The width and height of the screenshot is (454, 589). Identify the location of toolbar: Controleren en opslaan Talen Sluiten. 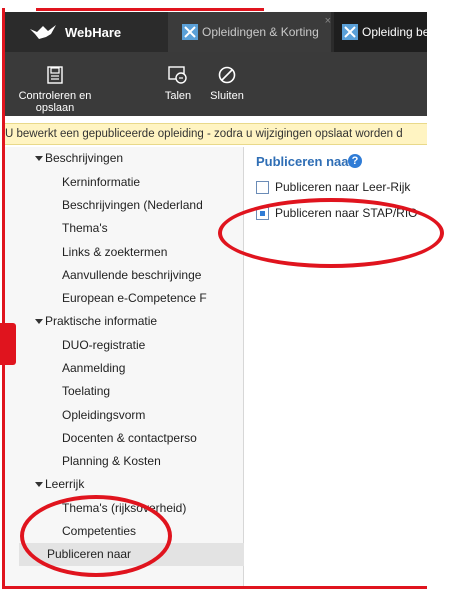
(216, 84).